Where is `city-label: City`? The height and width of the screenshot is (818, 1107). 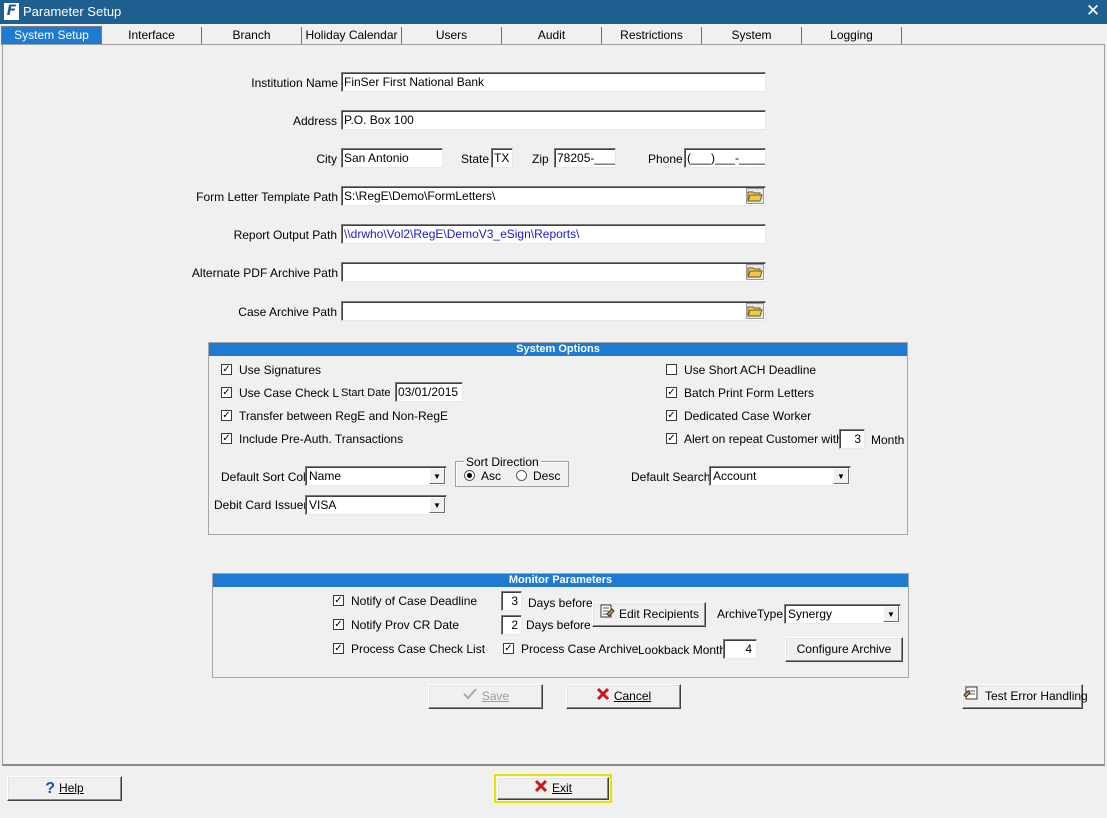 city-label: City is located at coordinates (326, 159).